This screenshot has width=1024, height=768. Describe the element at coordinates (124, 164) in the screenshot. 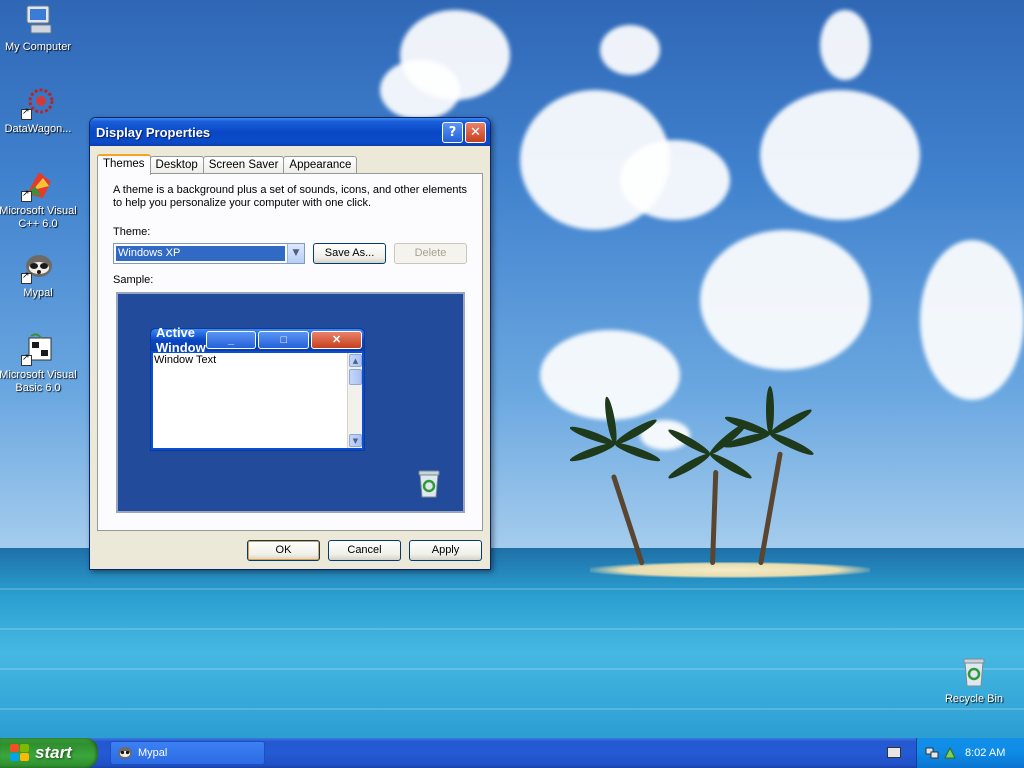

I see `tab-themes: Themes` at that location.